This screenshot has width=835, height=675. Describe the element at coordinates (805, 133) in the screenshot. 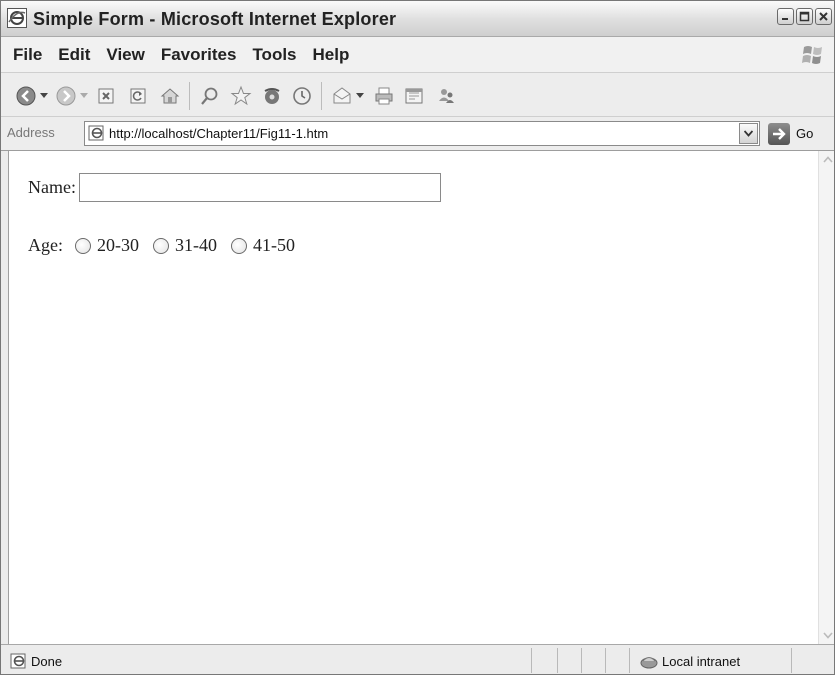

I see `go-label: Go` at that location.